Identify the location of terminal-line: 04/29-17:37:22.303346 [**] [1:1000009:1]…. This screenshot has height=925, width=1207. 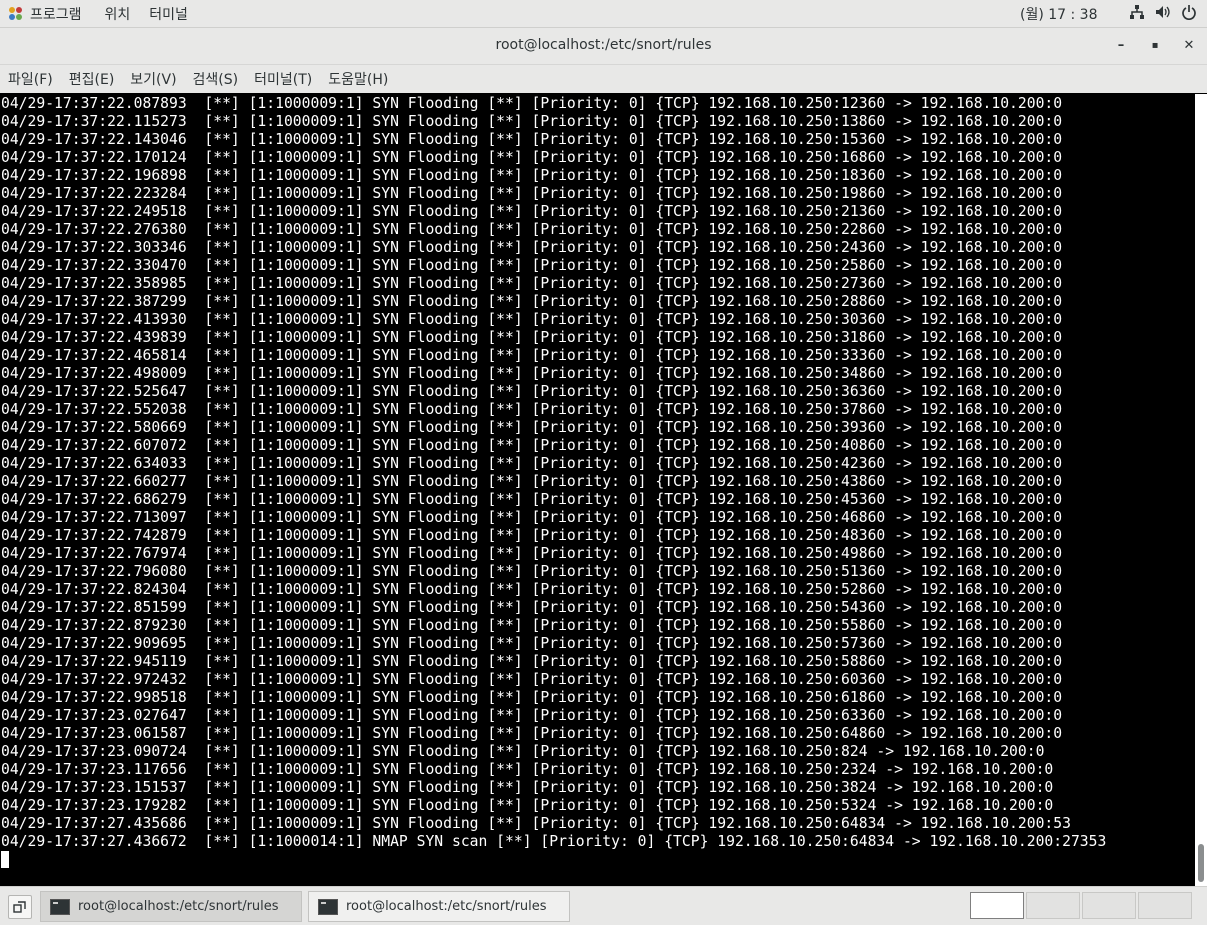
(532, 247).